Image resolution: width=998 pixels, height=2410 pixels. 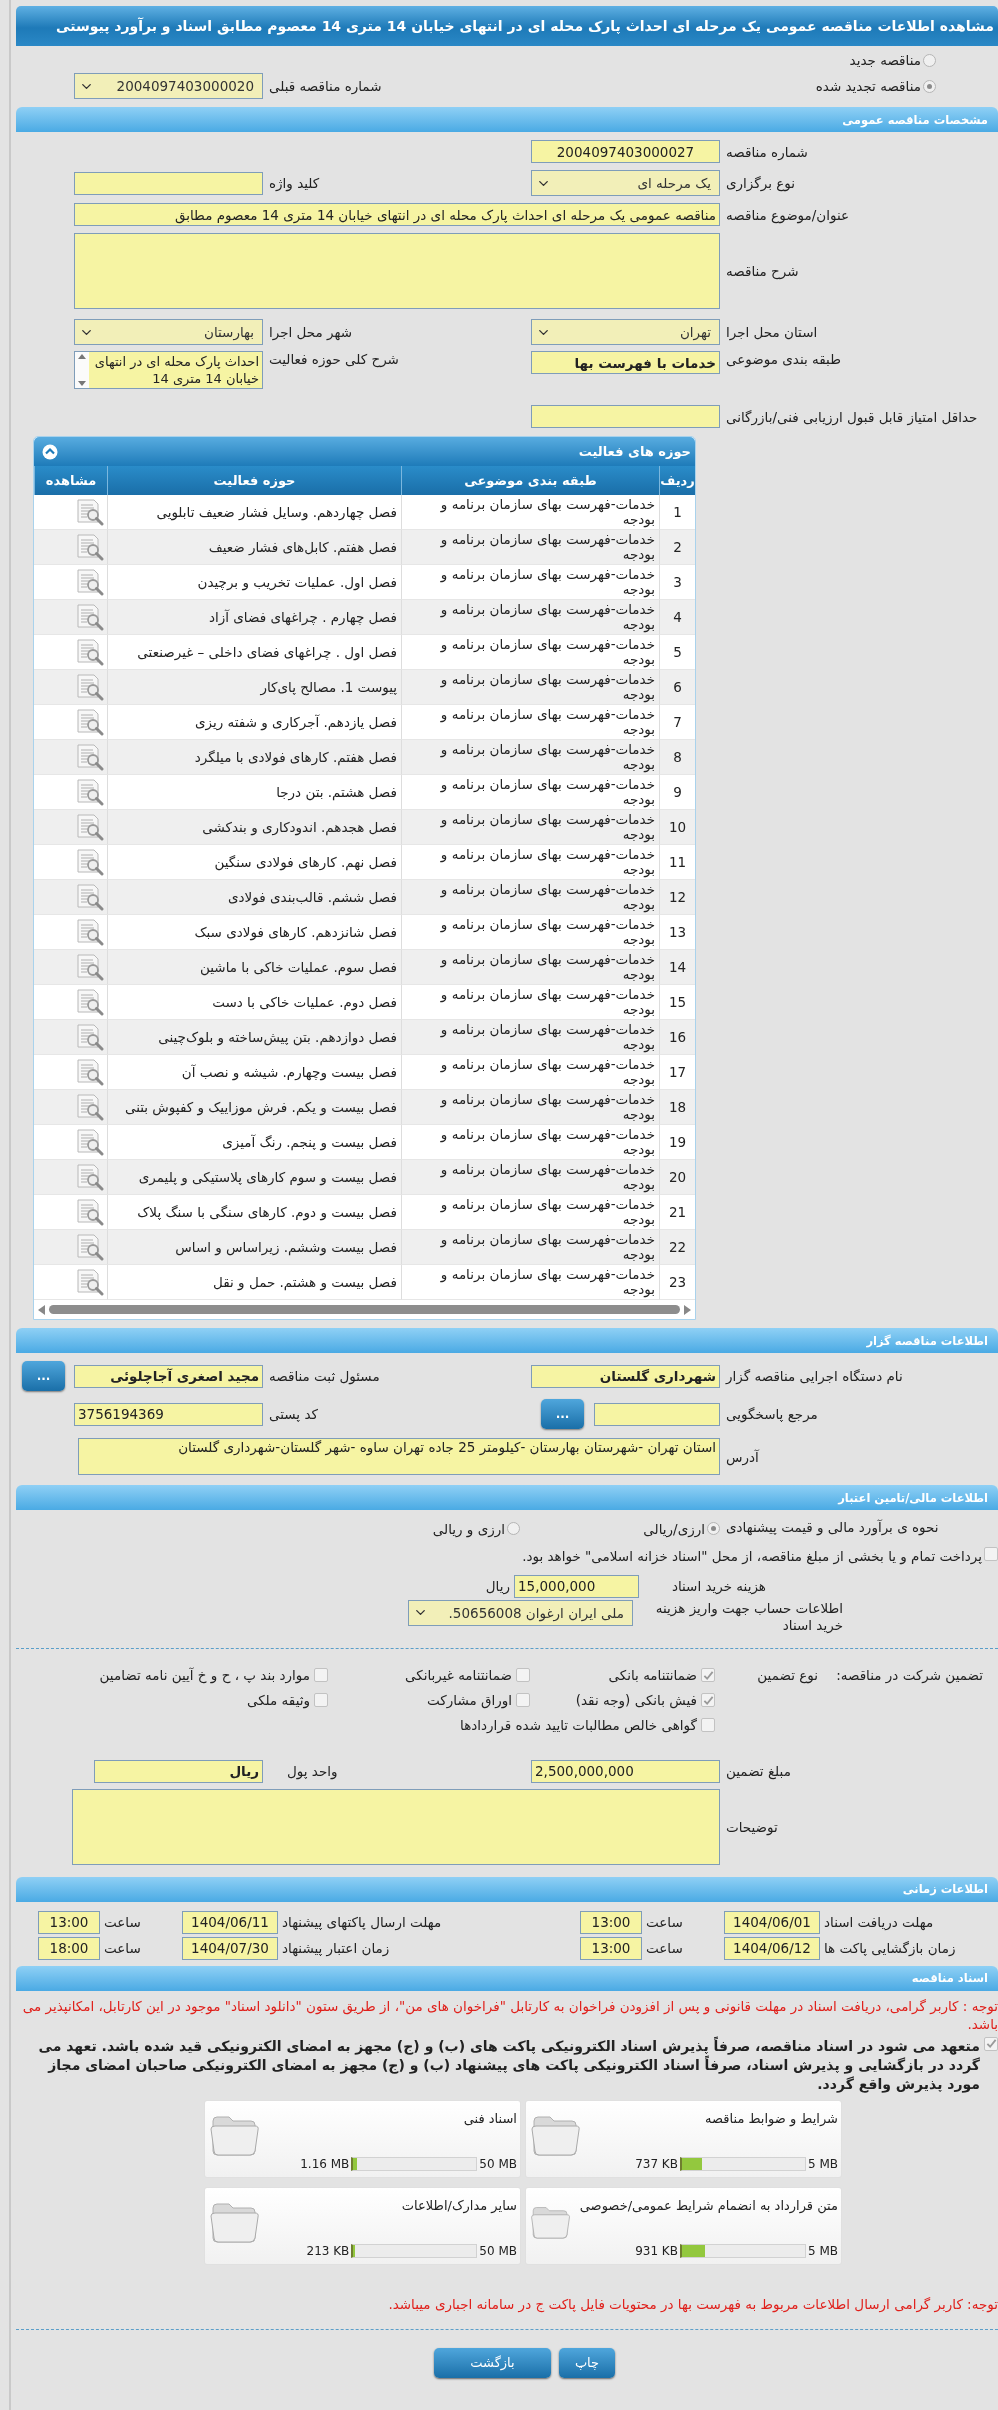 I want to click on account-select: ملی ایران ارغوان 50656008., so click(x=520, y=1612).